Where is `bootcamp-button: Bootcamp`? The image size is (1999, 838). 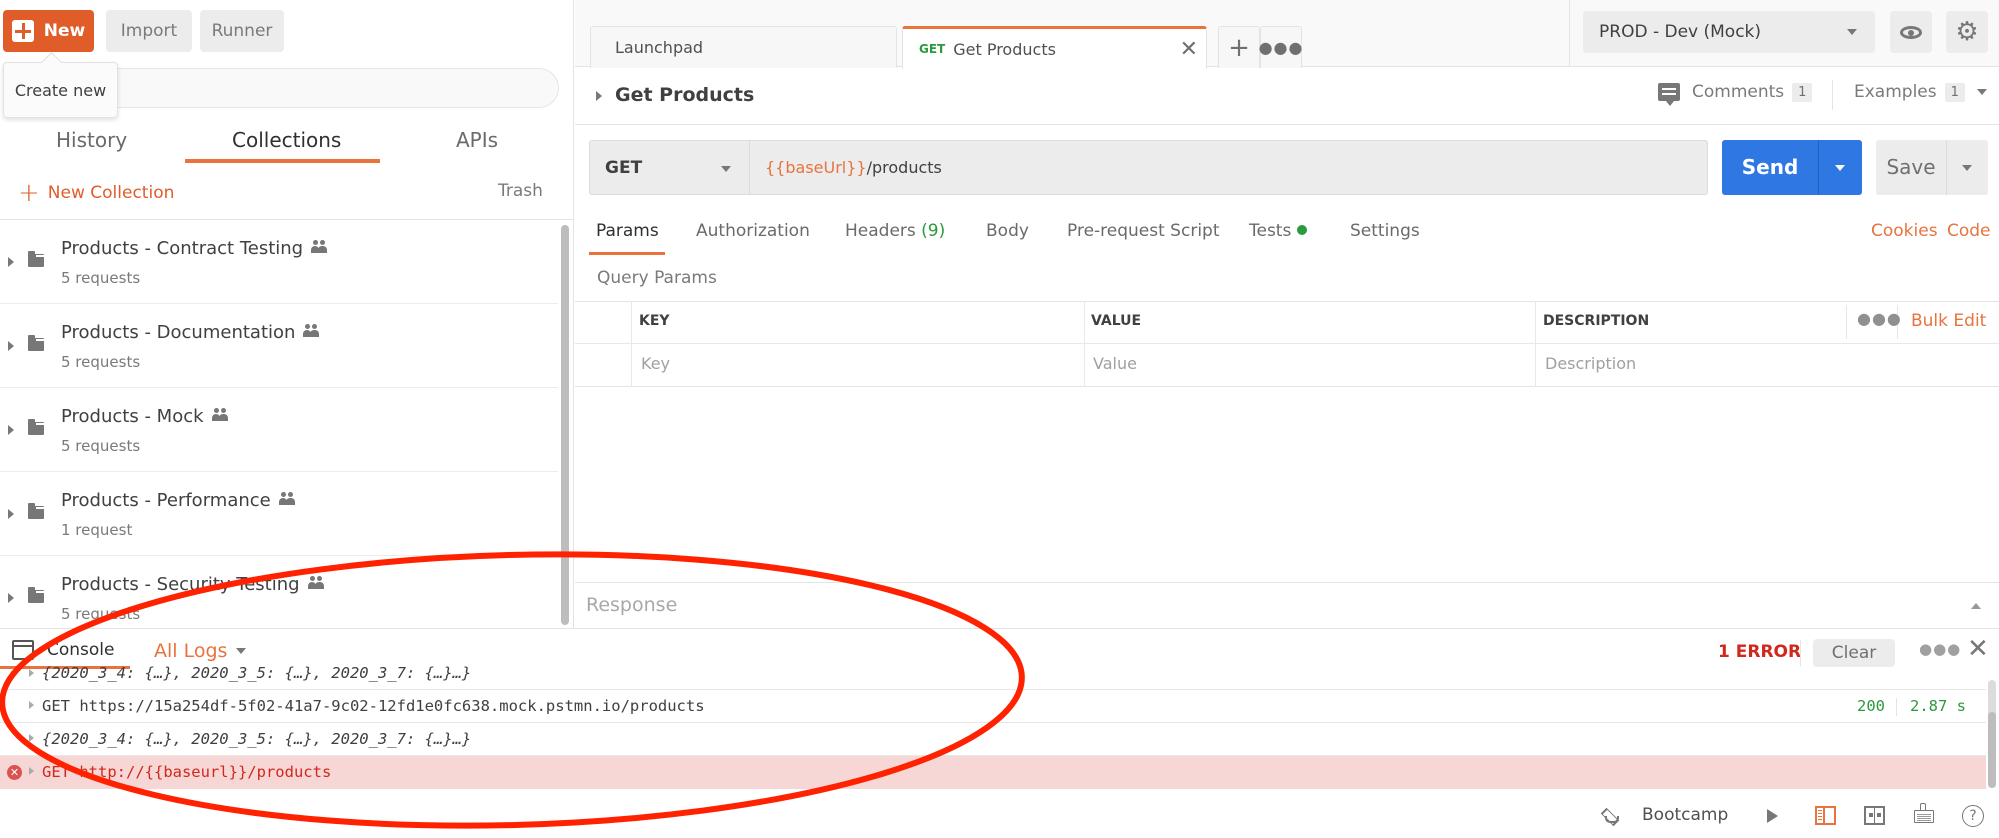
bootcamp-button: Bootcamp is located at coordinates (1664, 815).